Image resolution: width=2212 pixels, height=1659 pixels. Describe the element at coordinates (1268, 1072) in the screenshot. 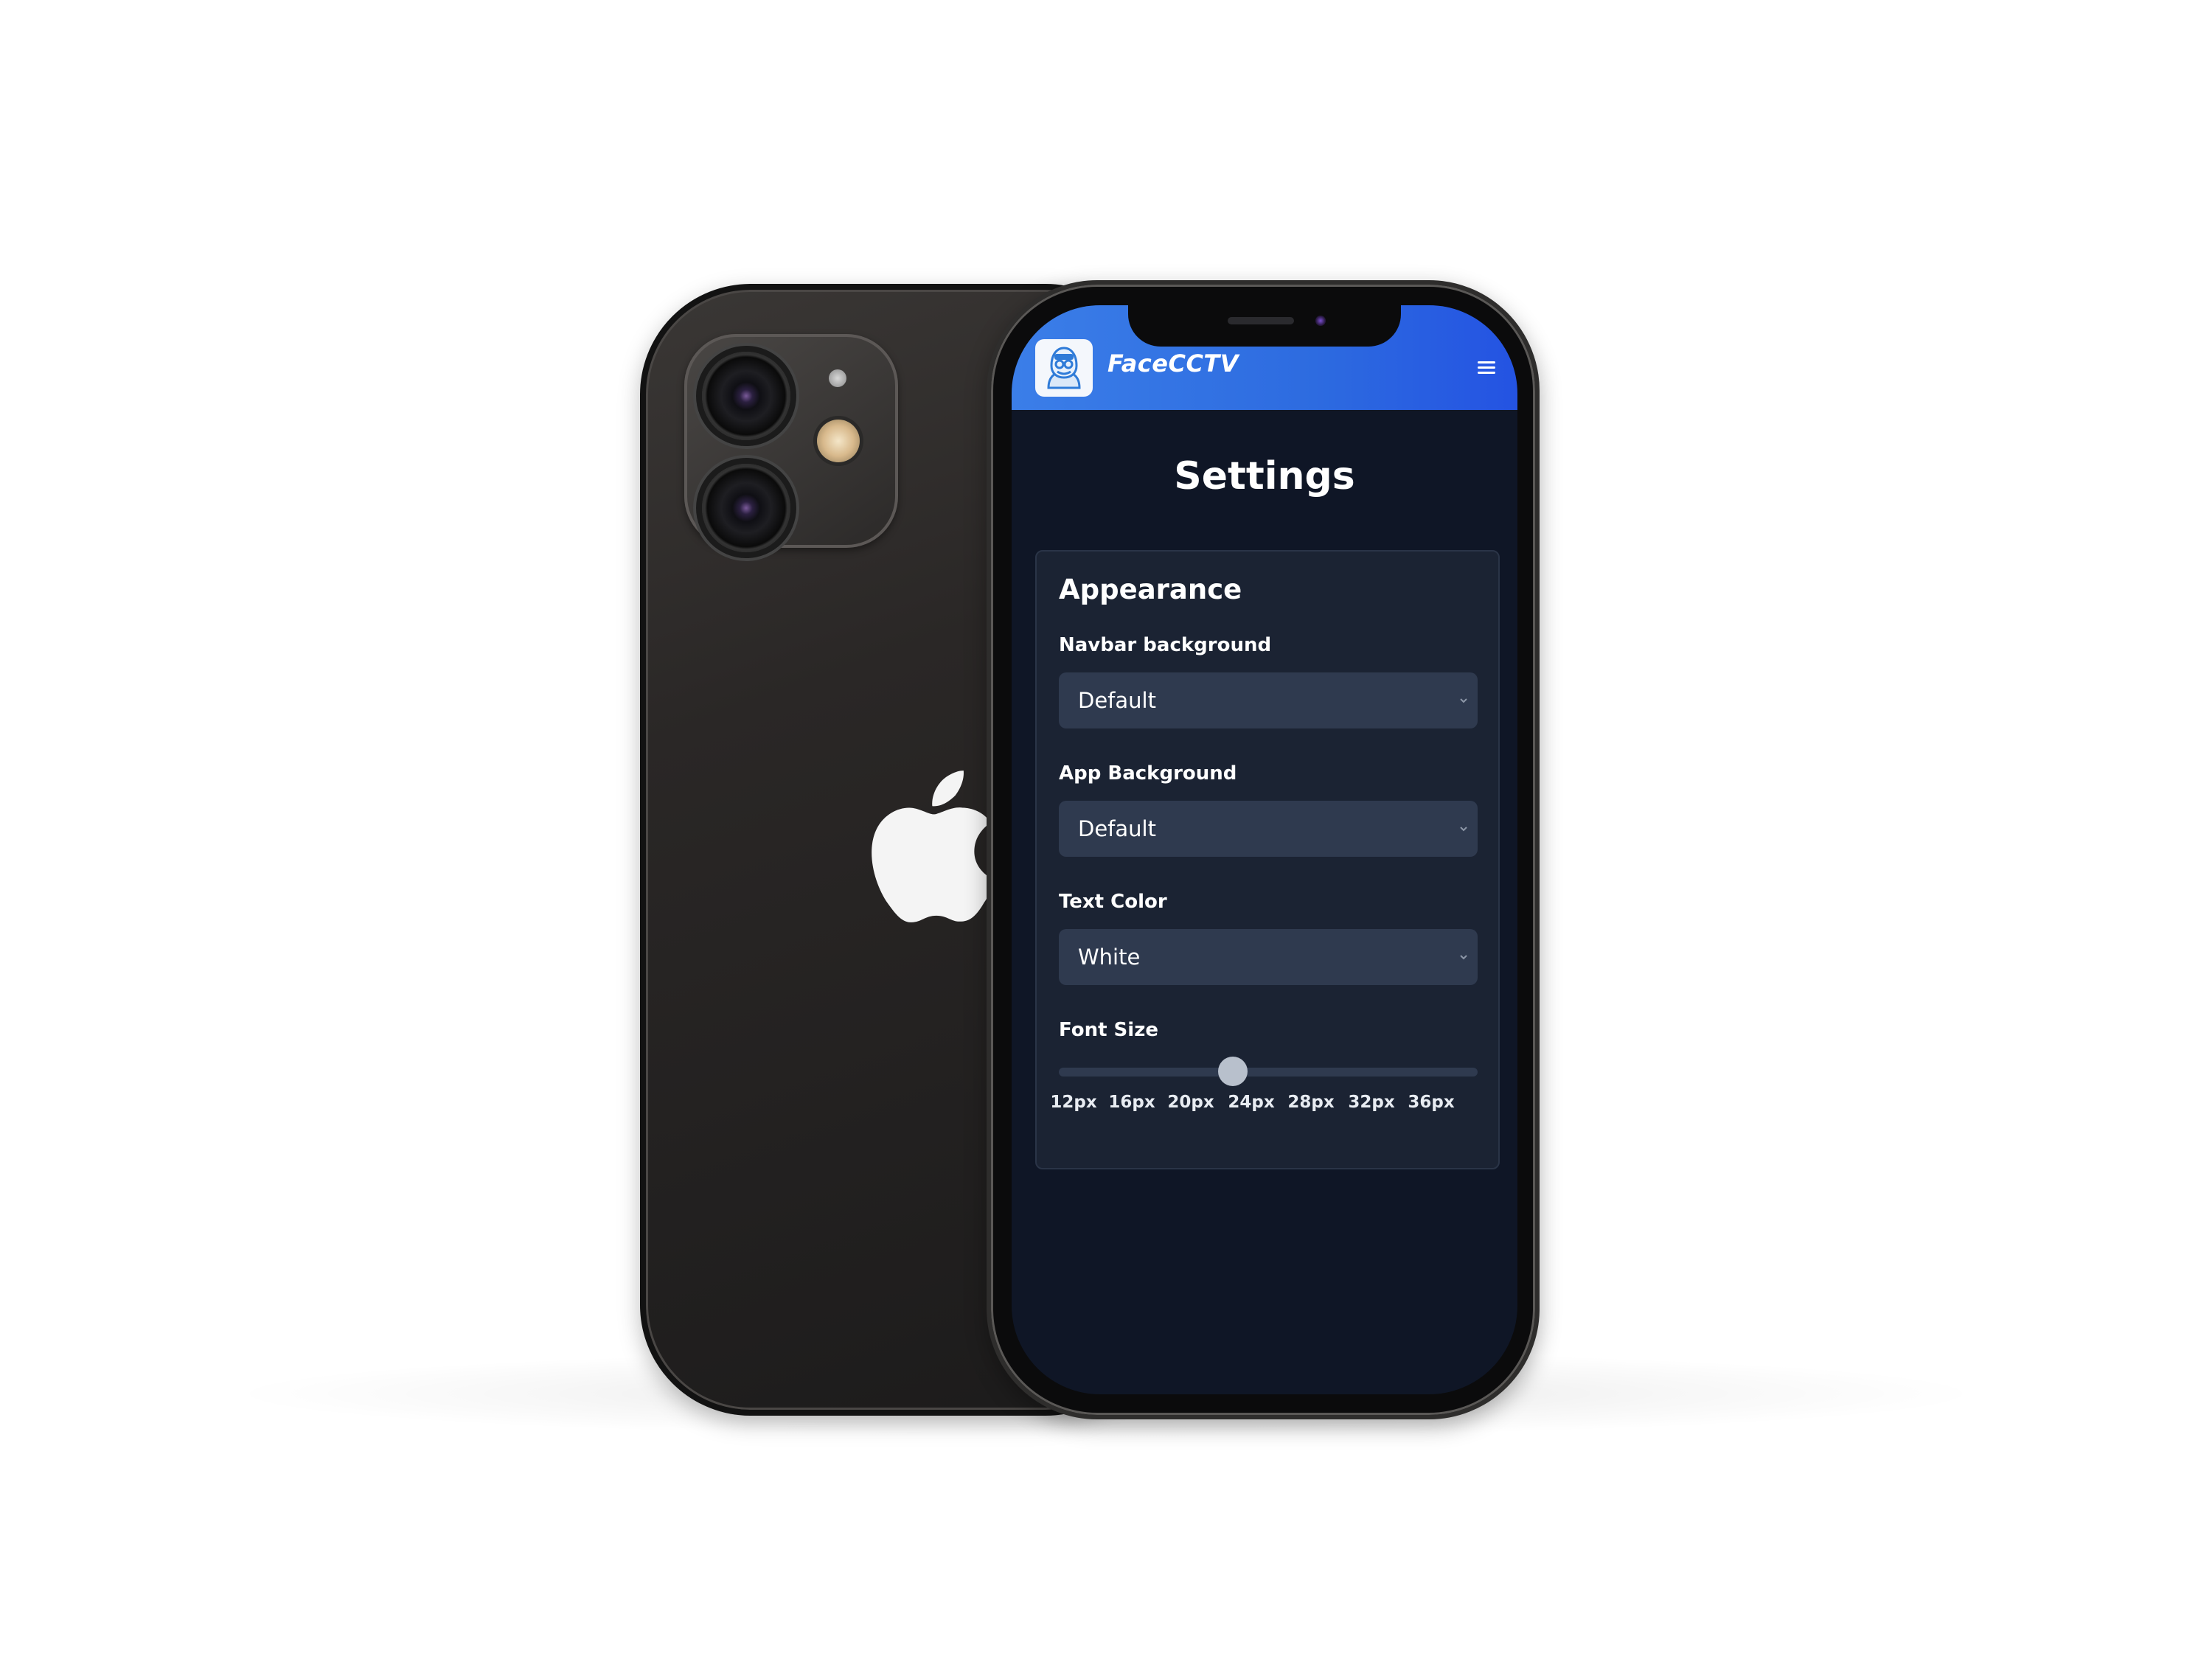

I see `font-size-slider-track` at that location.